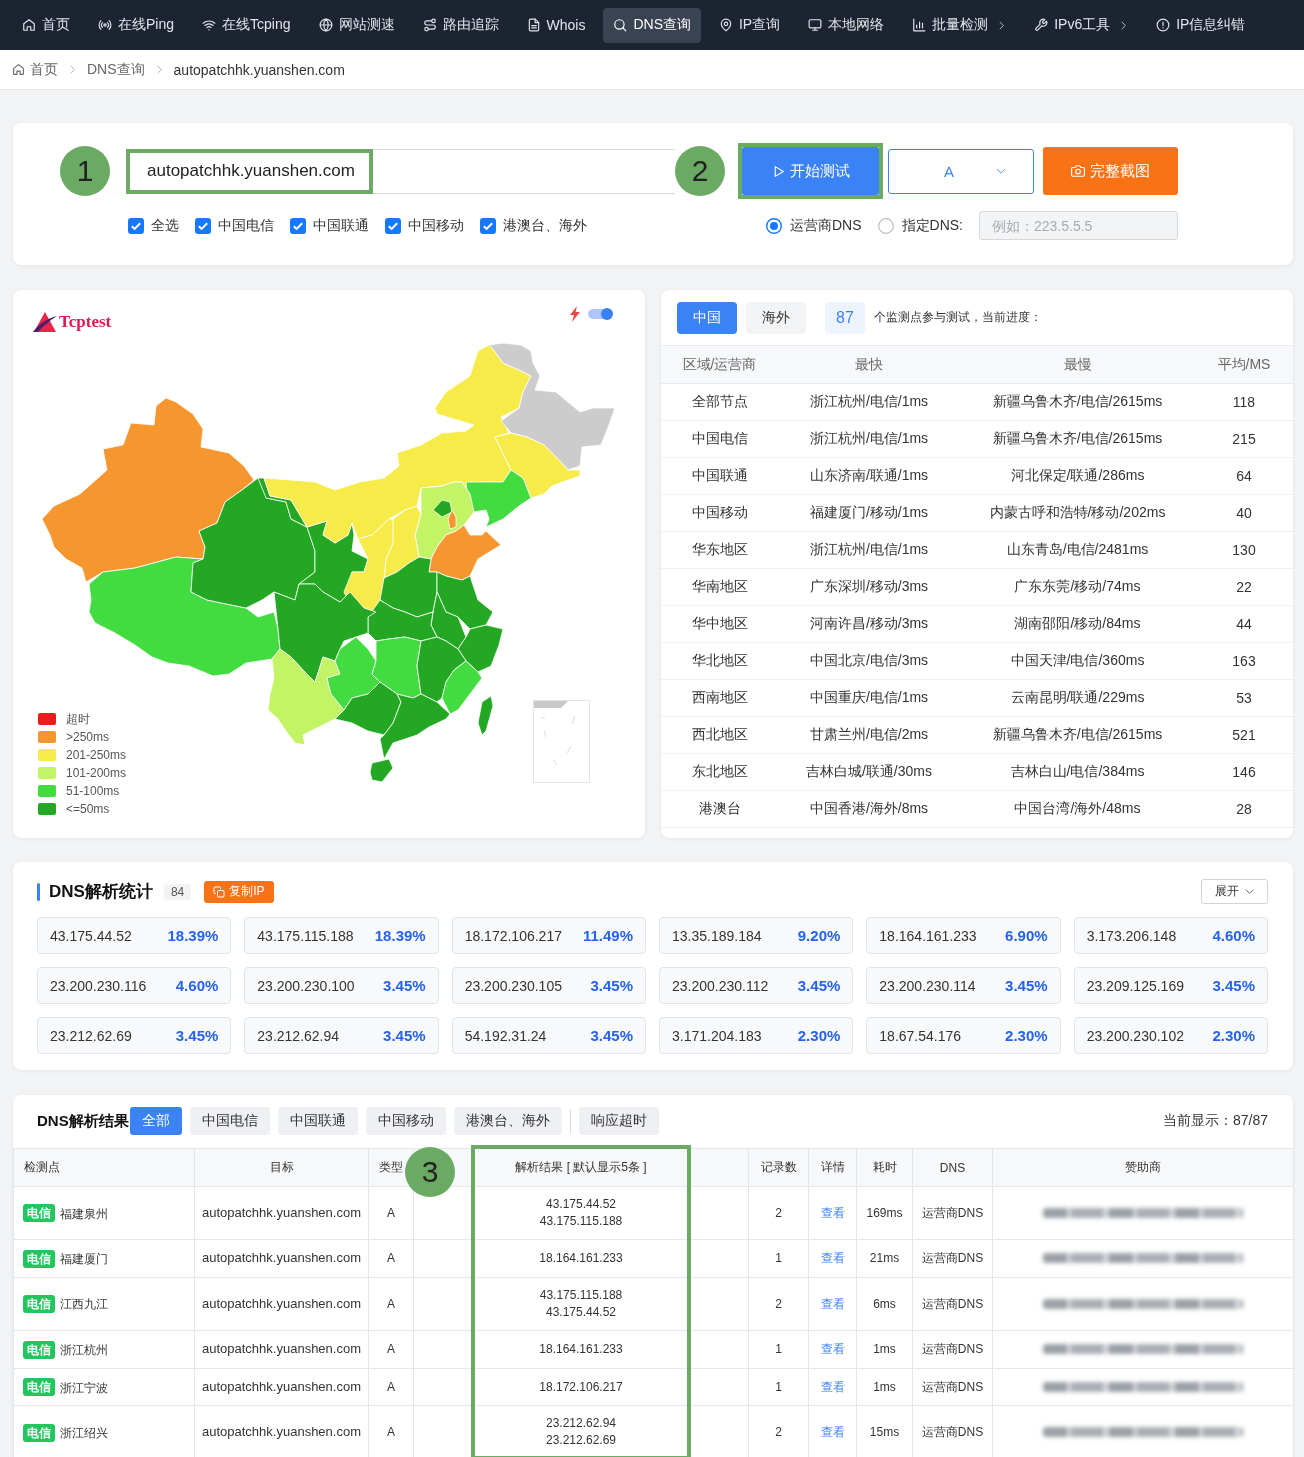 The width and height of the screenshot is (1304, 1457). Describe the element at coordinates (607, 935) in the screenshot. I see `ip-share: 11.49%` at that location.